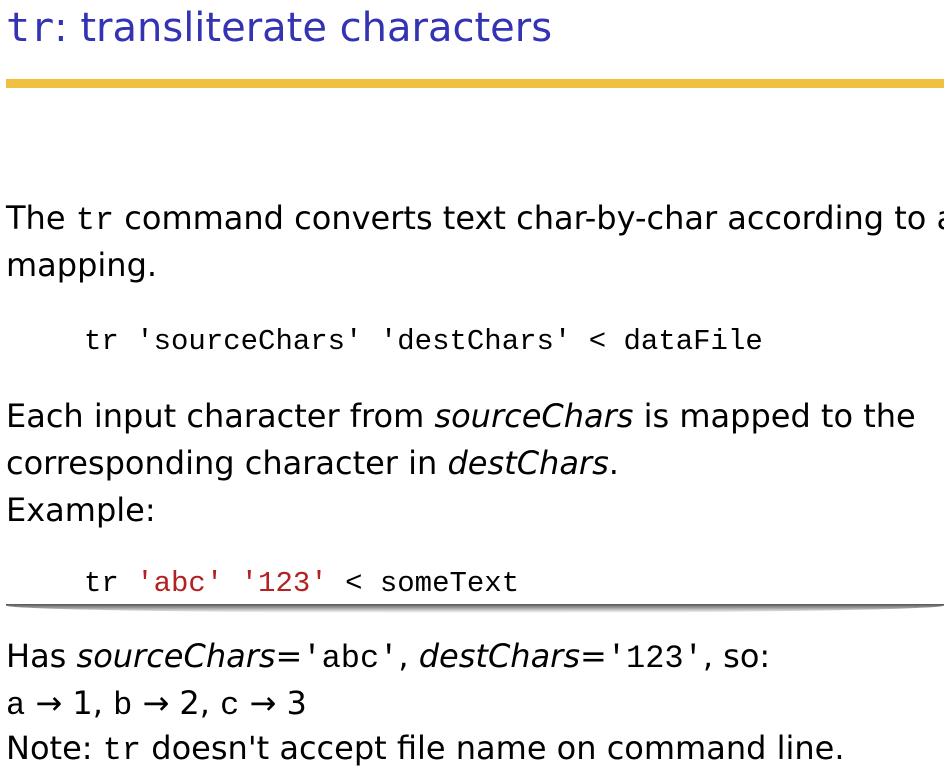 The image size is (944, 784). What do you see at coordinates (101, 583) in the screenshot?
I see `example-command: tr` at bounding box center [101, 583].